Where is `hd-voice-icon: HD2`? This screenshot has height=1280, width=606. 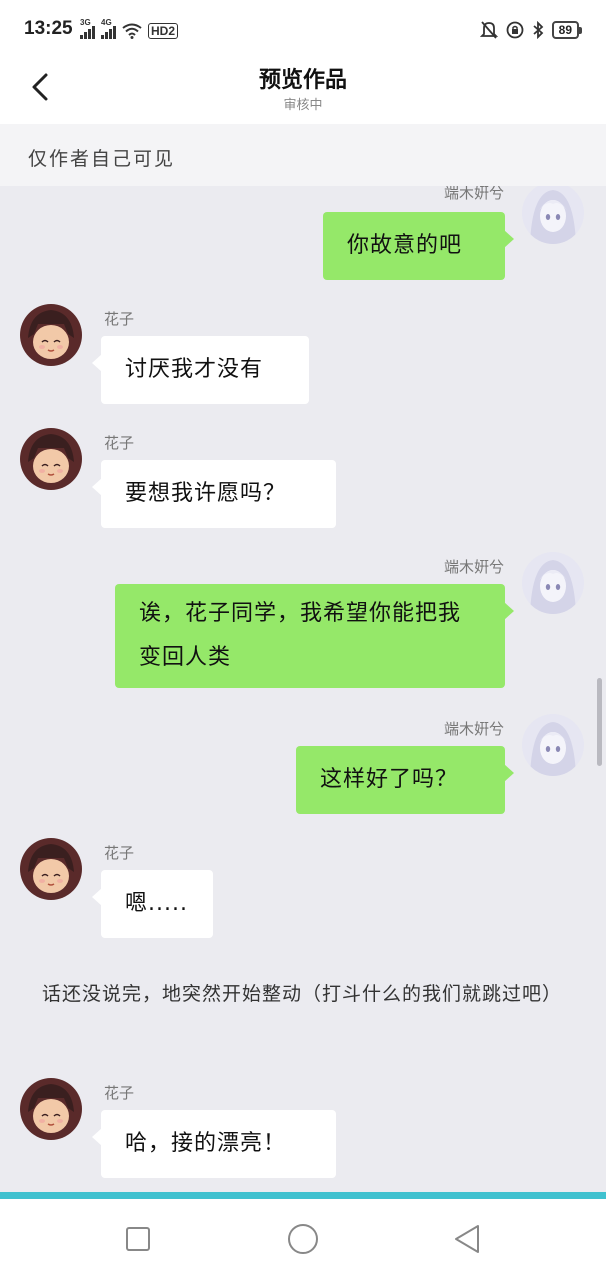 hd-voice-icon: HD2 is located at coordinates (163, 31).